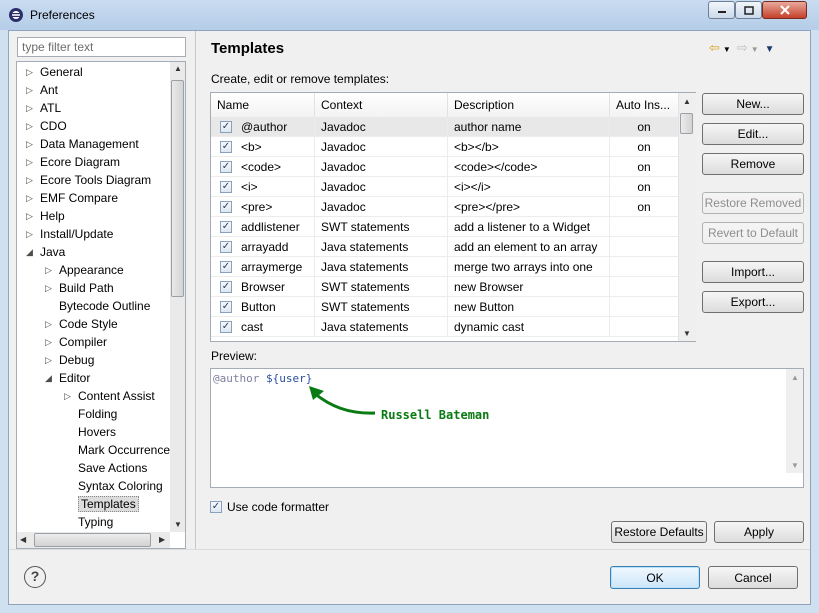 The width and height of the screenshot is (819, 613). I want to click on scroll-right-icon: ▶, so click(162, 539).